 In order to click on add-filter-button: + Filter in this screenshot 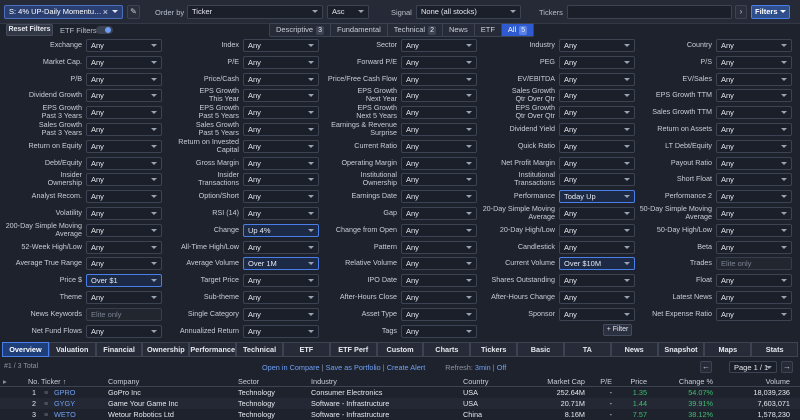, I will do `click(617, 330)`.